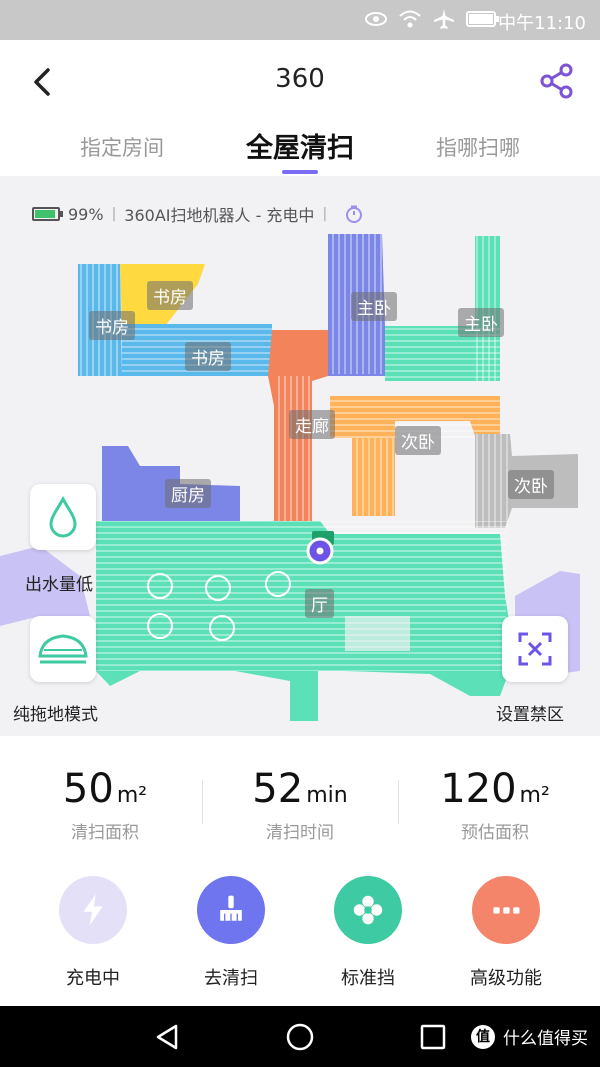 This screenshot has width=600, height=1067. I want to click on suction-level-label: 标准挡, so click(368, 978).